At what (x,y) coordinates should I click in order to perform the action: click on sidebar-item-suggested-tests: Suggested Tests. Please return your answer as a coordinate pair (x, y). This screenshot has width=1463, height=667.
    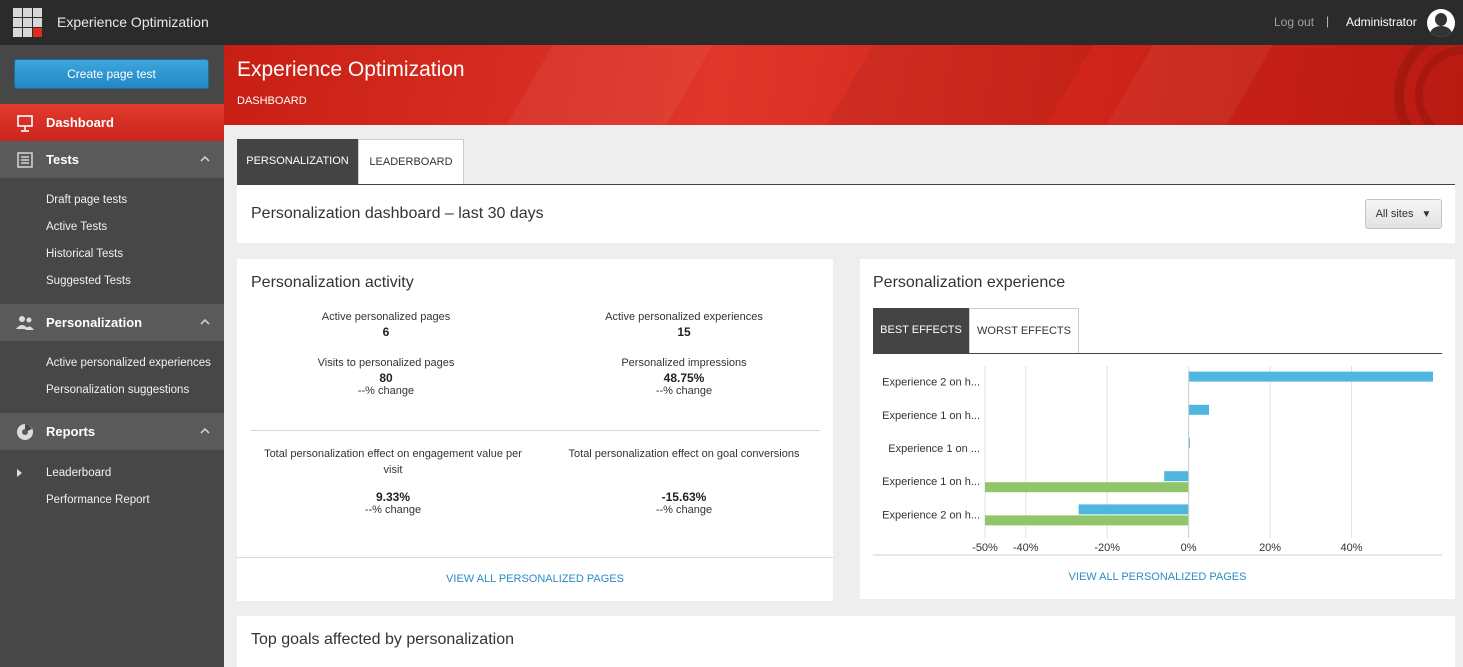
    Looking at the image, I should click on (88, 281).